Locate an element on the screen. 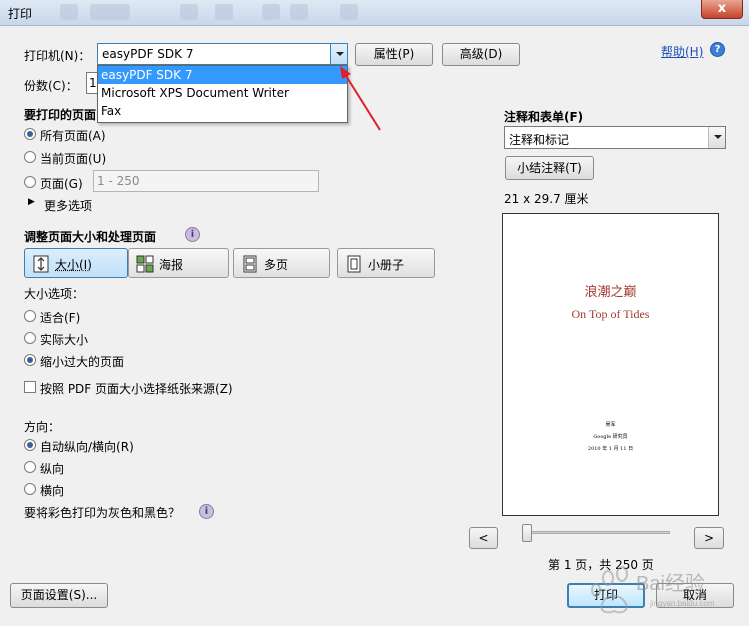 The image size is (749, 626). size-icon is located at coordinates (41, 264).